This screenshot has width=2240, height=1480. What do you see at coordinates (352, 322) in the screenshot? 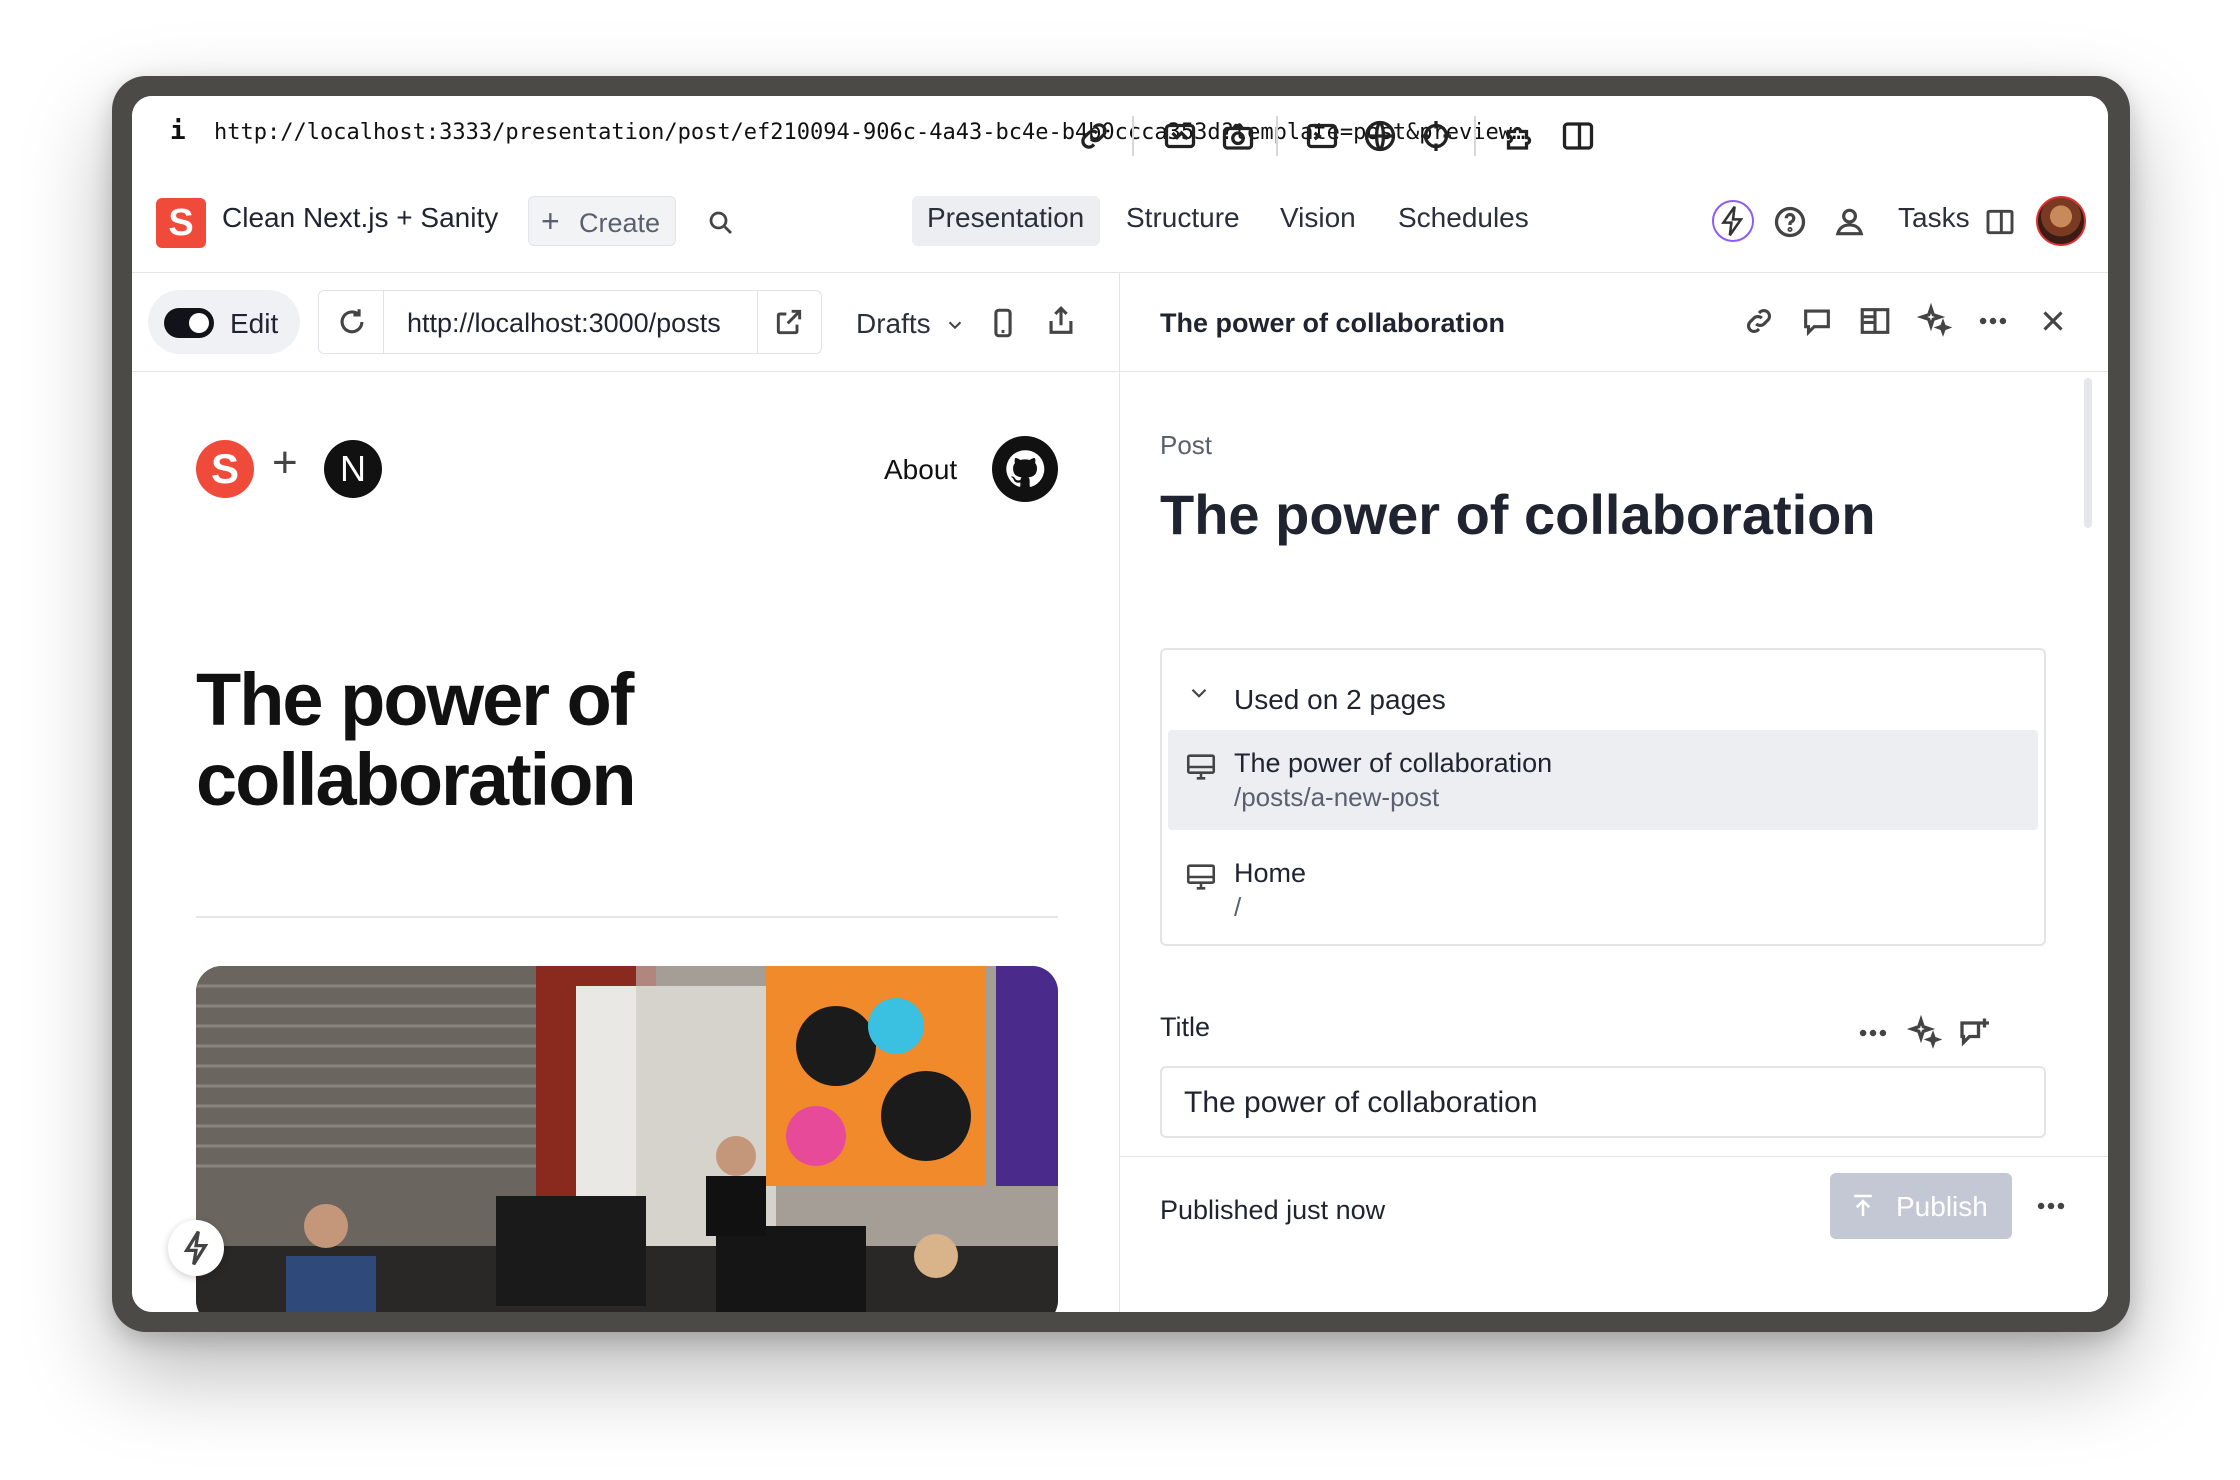
I see `refresh-icon` at bounding box center [352, 322].